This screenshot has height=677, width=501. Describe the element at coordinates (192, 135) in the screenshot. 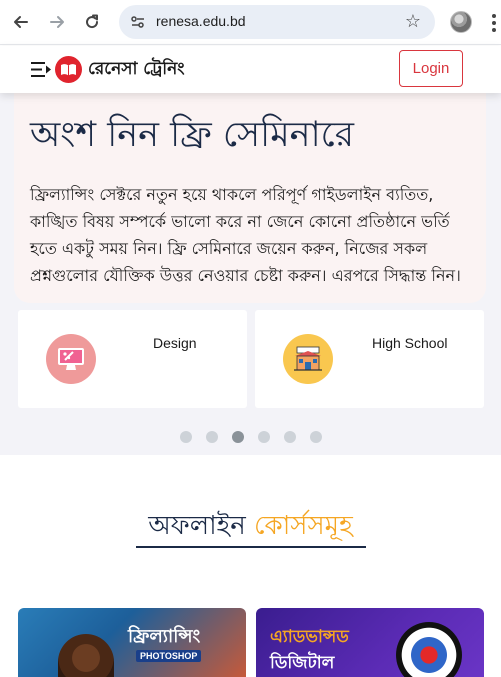

I see `hero-title: অংশ নিন ফ্রি সেমিনারে` at that location.